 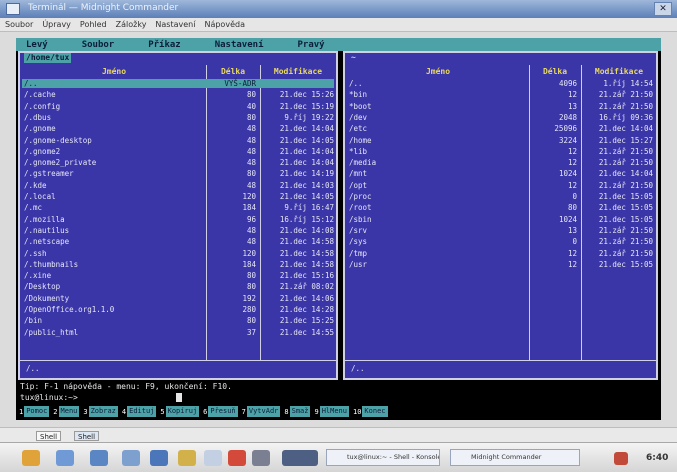 What do you see at coordinates (178, 83) in the screenshot?
I see `file-row: /.. VYŠ-ADR` at bounding box center [178, 83].